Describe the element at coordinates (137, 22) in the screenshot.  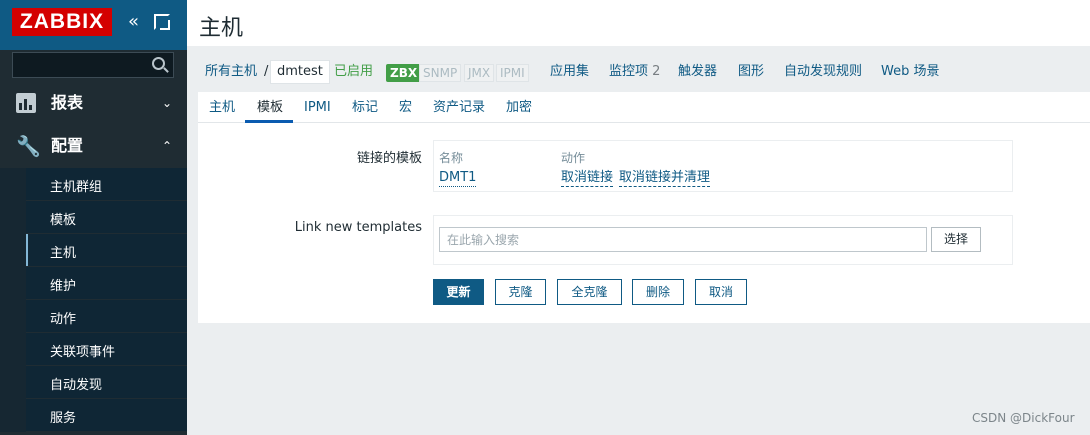
I see `collapse-sidebar-icon: «` at that location.